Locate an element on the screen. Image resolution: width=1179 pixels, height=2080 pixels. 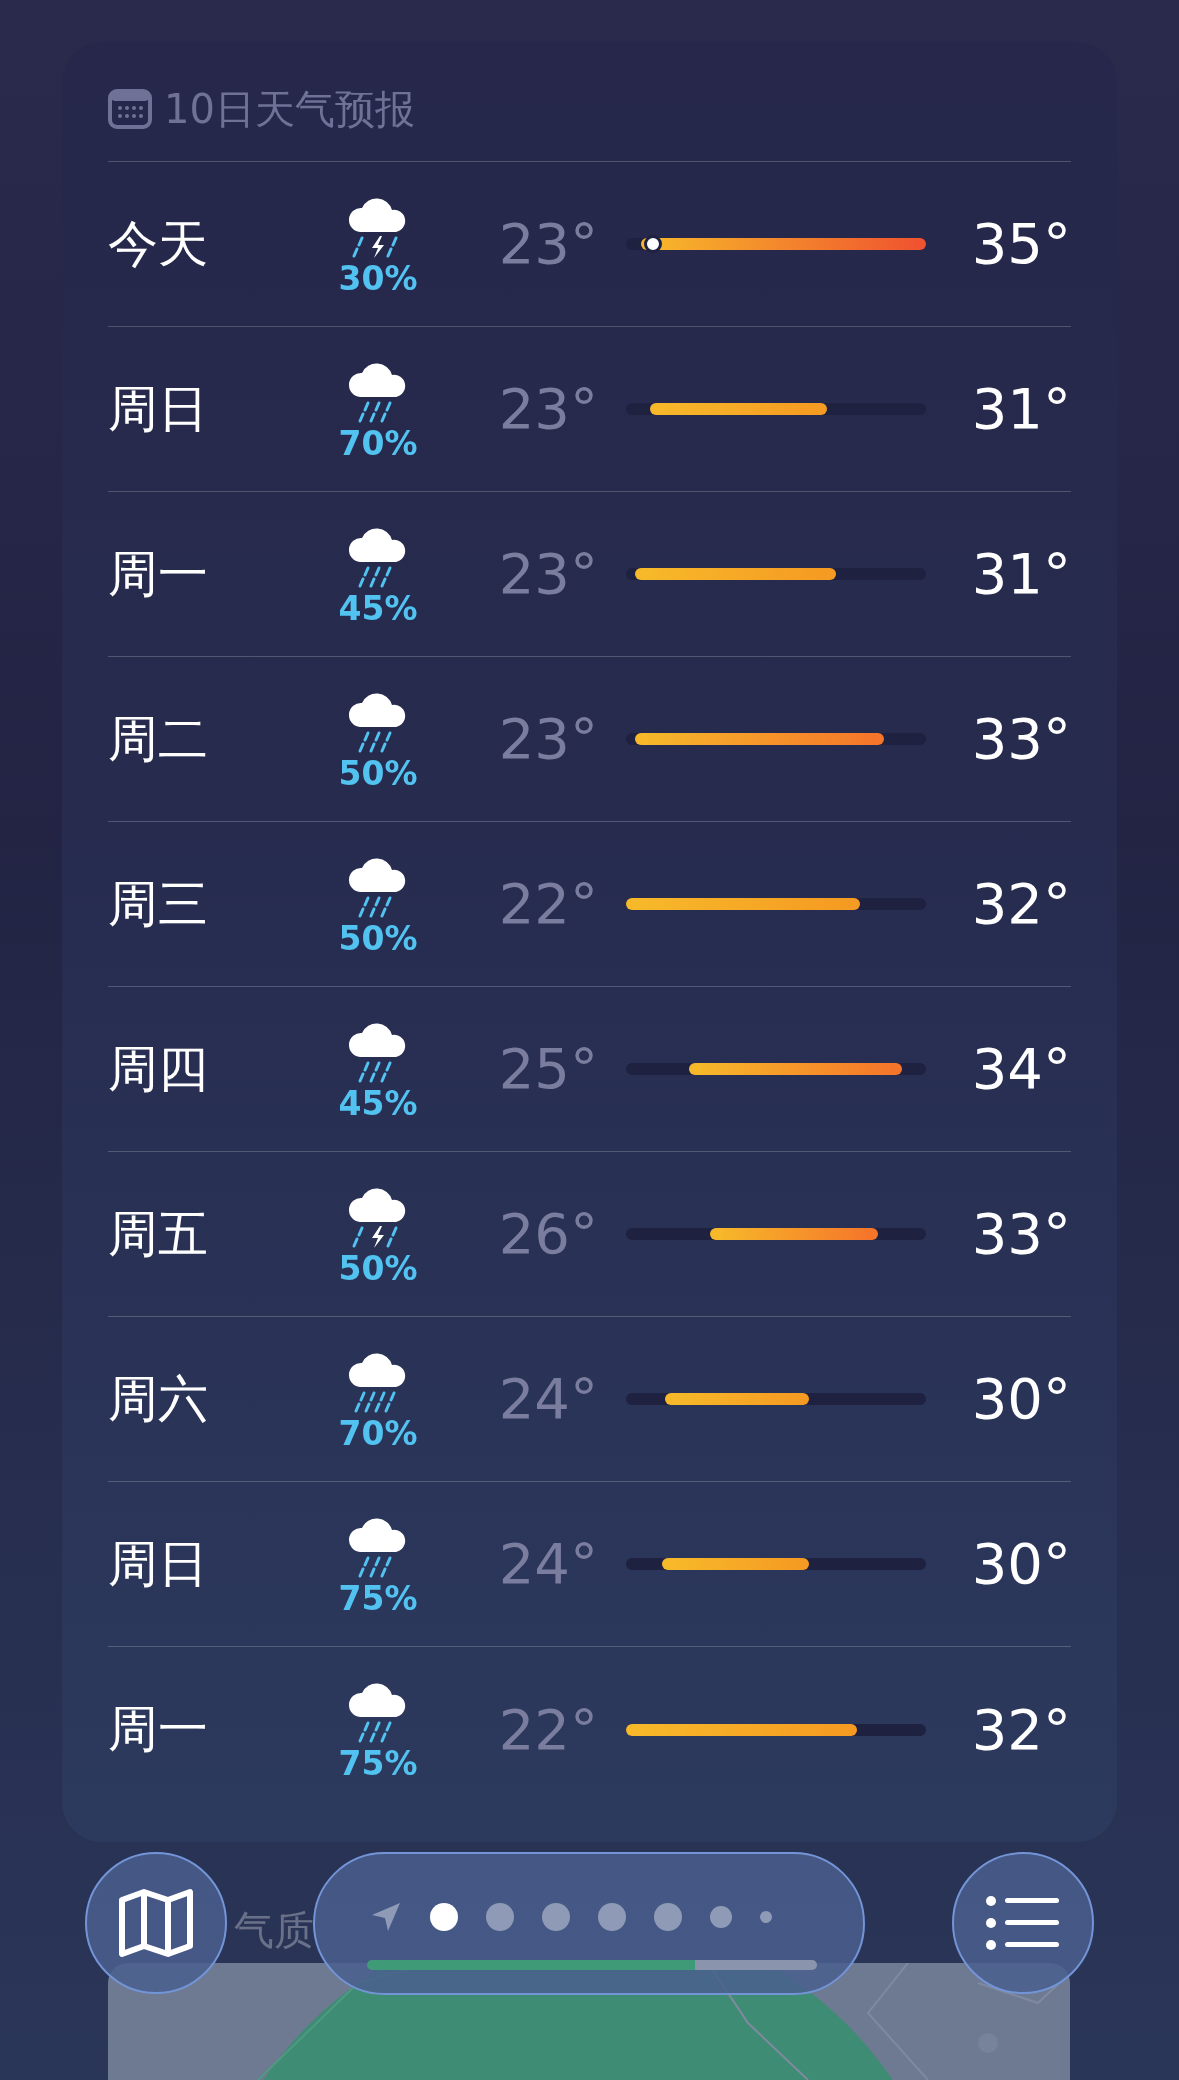
location-arrow-icon is located at coordinates (386, 1917).